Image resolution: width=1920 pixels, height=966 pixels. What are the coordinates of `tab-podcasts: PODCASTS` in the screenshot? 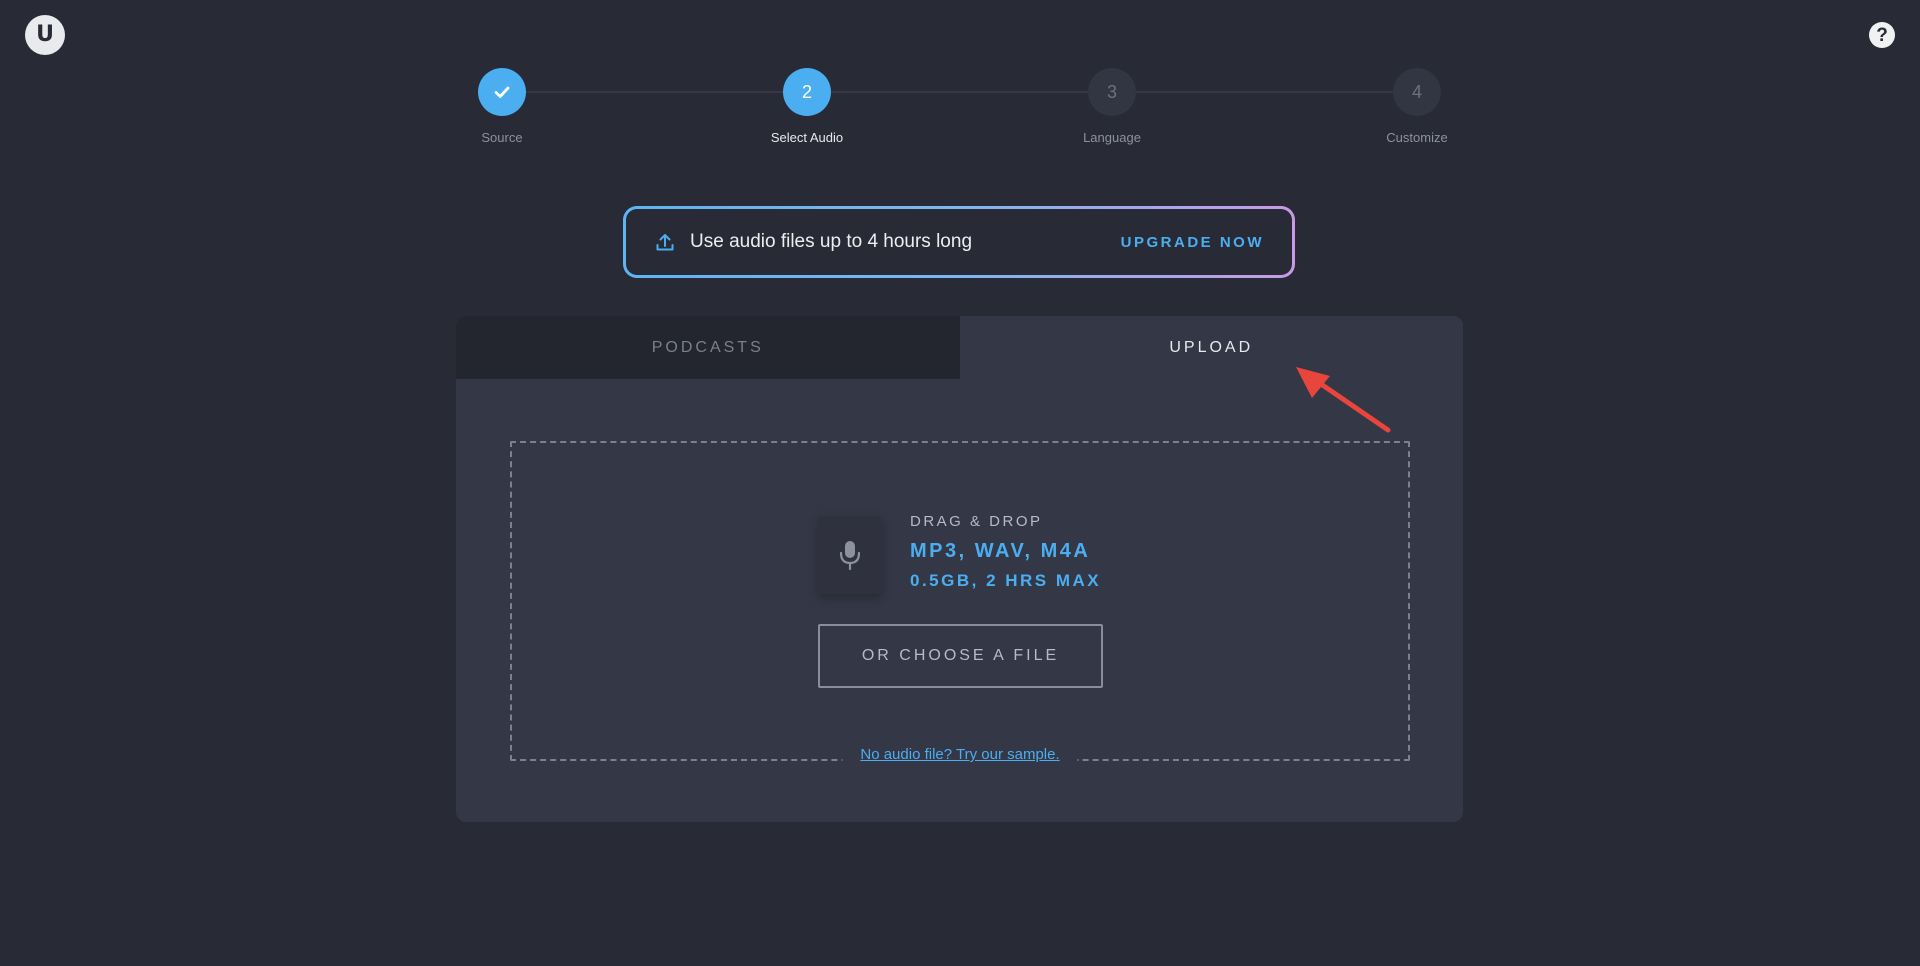 It's located at (708, 347).